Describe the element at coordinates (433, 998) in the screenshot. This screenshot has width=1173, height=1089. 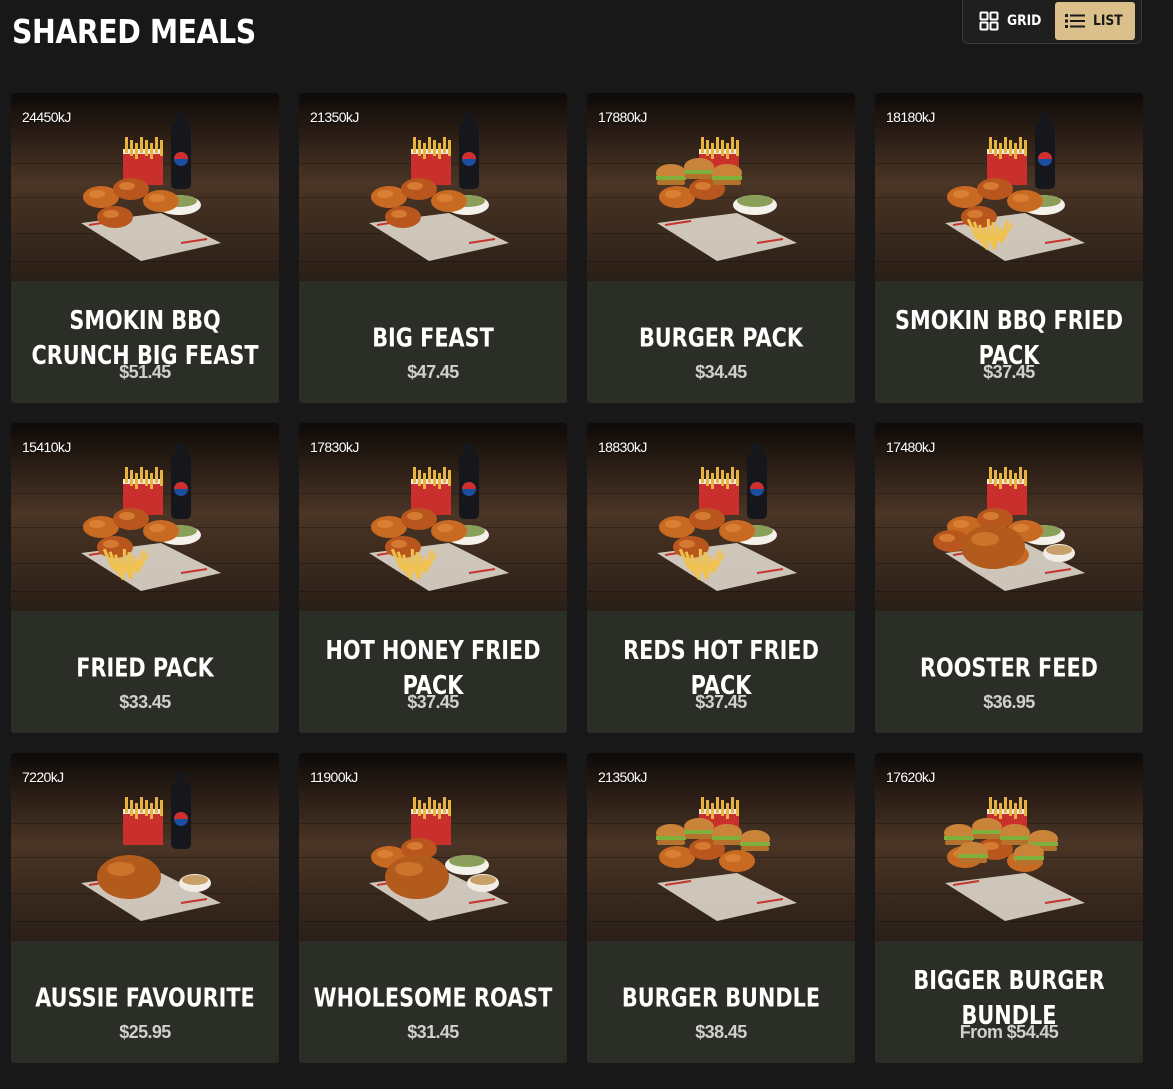
I see `product-name: WHOLESOME ROAST` at that location.